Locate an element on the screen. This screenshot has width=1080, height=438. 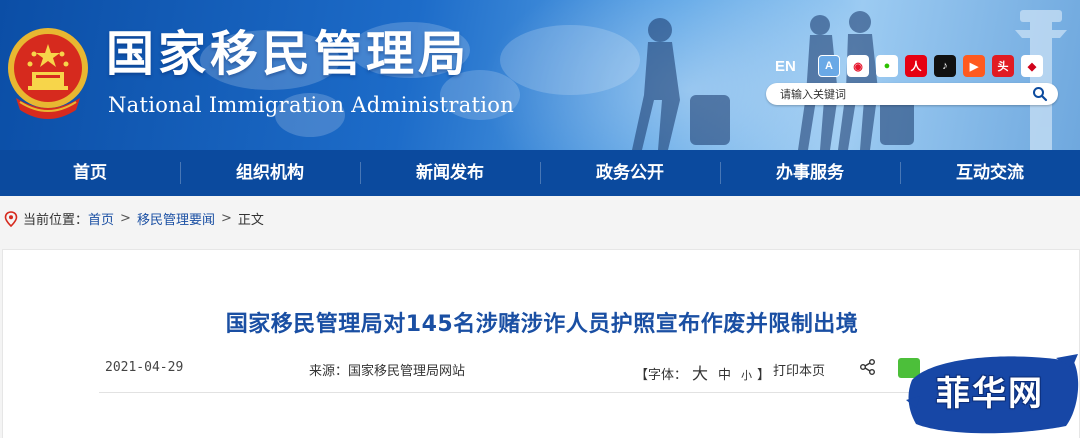
font-size-label-close: 】 is located at coordinates (764, 375).